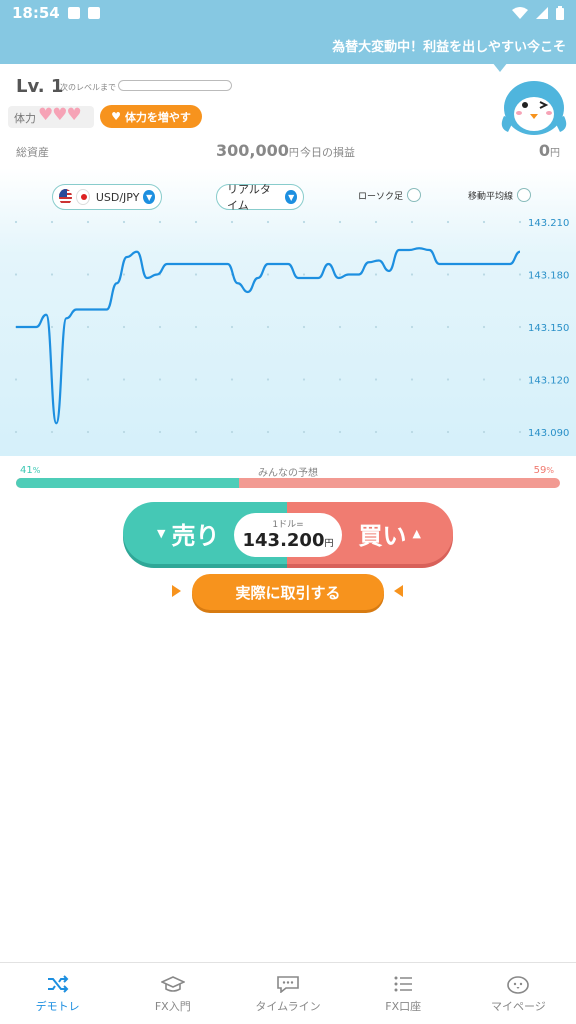 The width and height of the screenshot is (576, 1024). Describe the element at coordinates (550, 470) in the screenshot. I see `buy-pct-unit: %` at that location.